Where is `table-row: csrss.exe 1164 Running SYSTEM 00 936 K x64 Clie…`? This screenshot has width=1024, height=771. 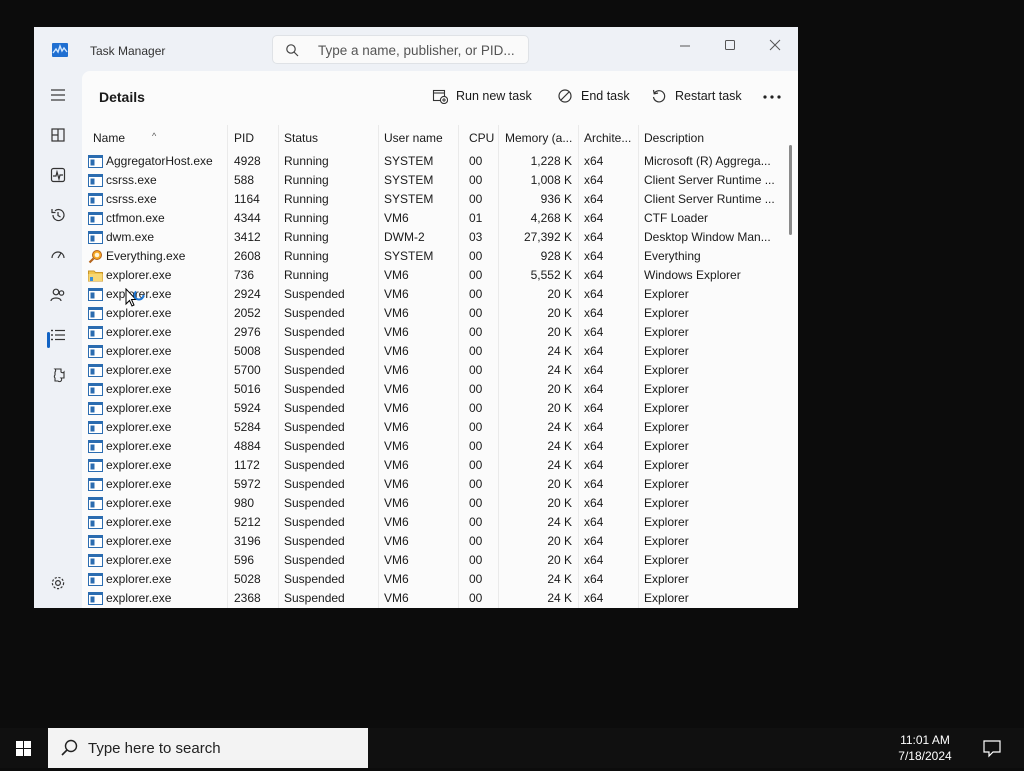 table-row: csrss.exe 1164 Running SYSTEM 00 936 K x64 Clie… is located at coordinates (432, 199).